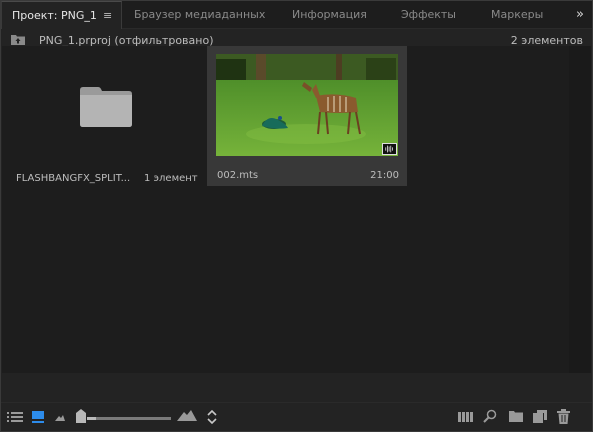 This screenshot has width=593, height=432. I want to click on clip-name: 002.mts, so click(238, 175).